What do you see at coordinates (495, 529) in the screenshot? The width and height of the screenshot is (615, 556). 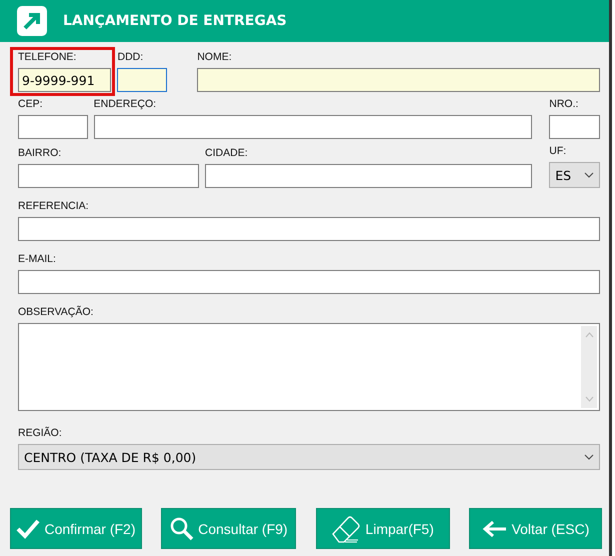 I see `back-arrow-icon` at bounding box center [495, 529].